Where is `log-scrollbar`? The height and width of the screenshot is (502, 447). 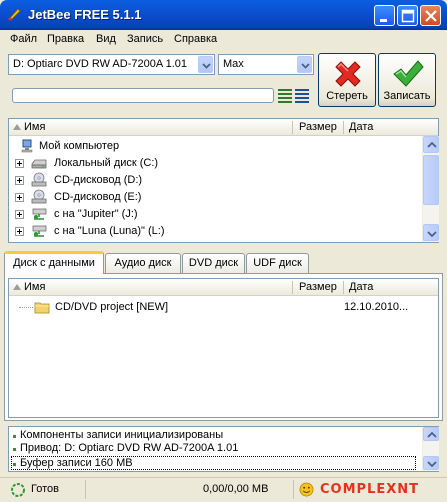 log-scrollbar is located at coordinates (430, 449).